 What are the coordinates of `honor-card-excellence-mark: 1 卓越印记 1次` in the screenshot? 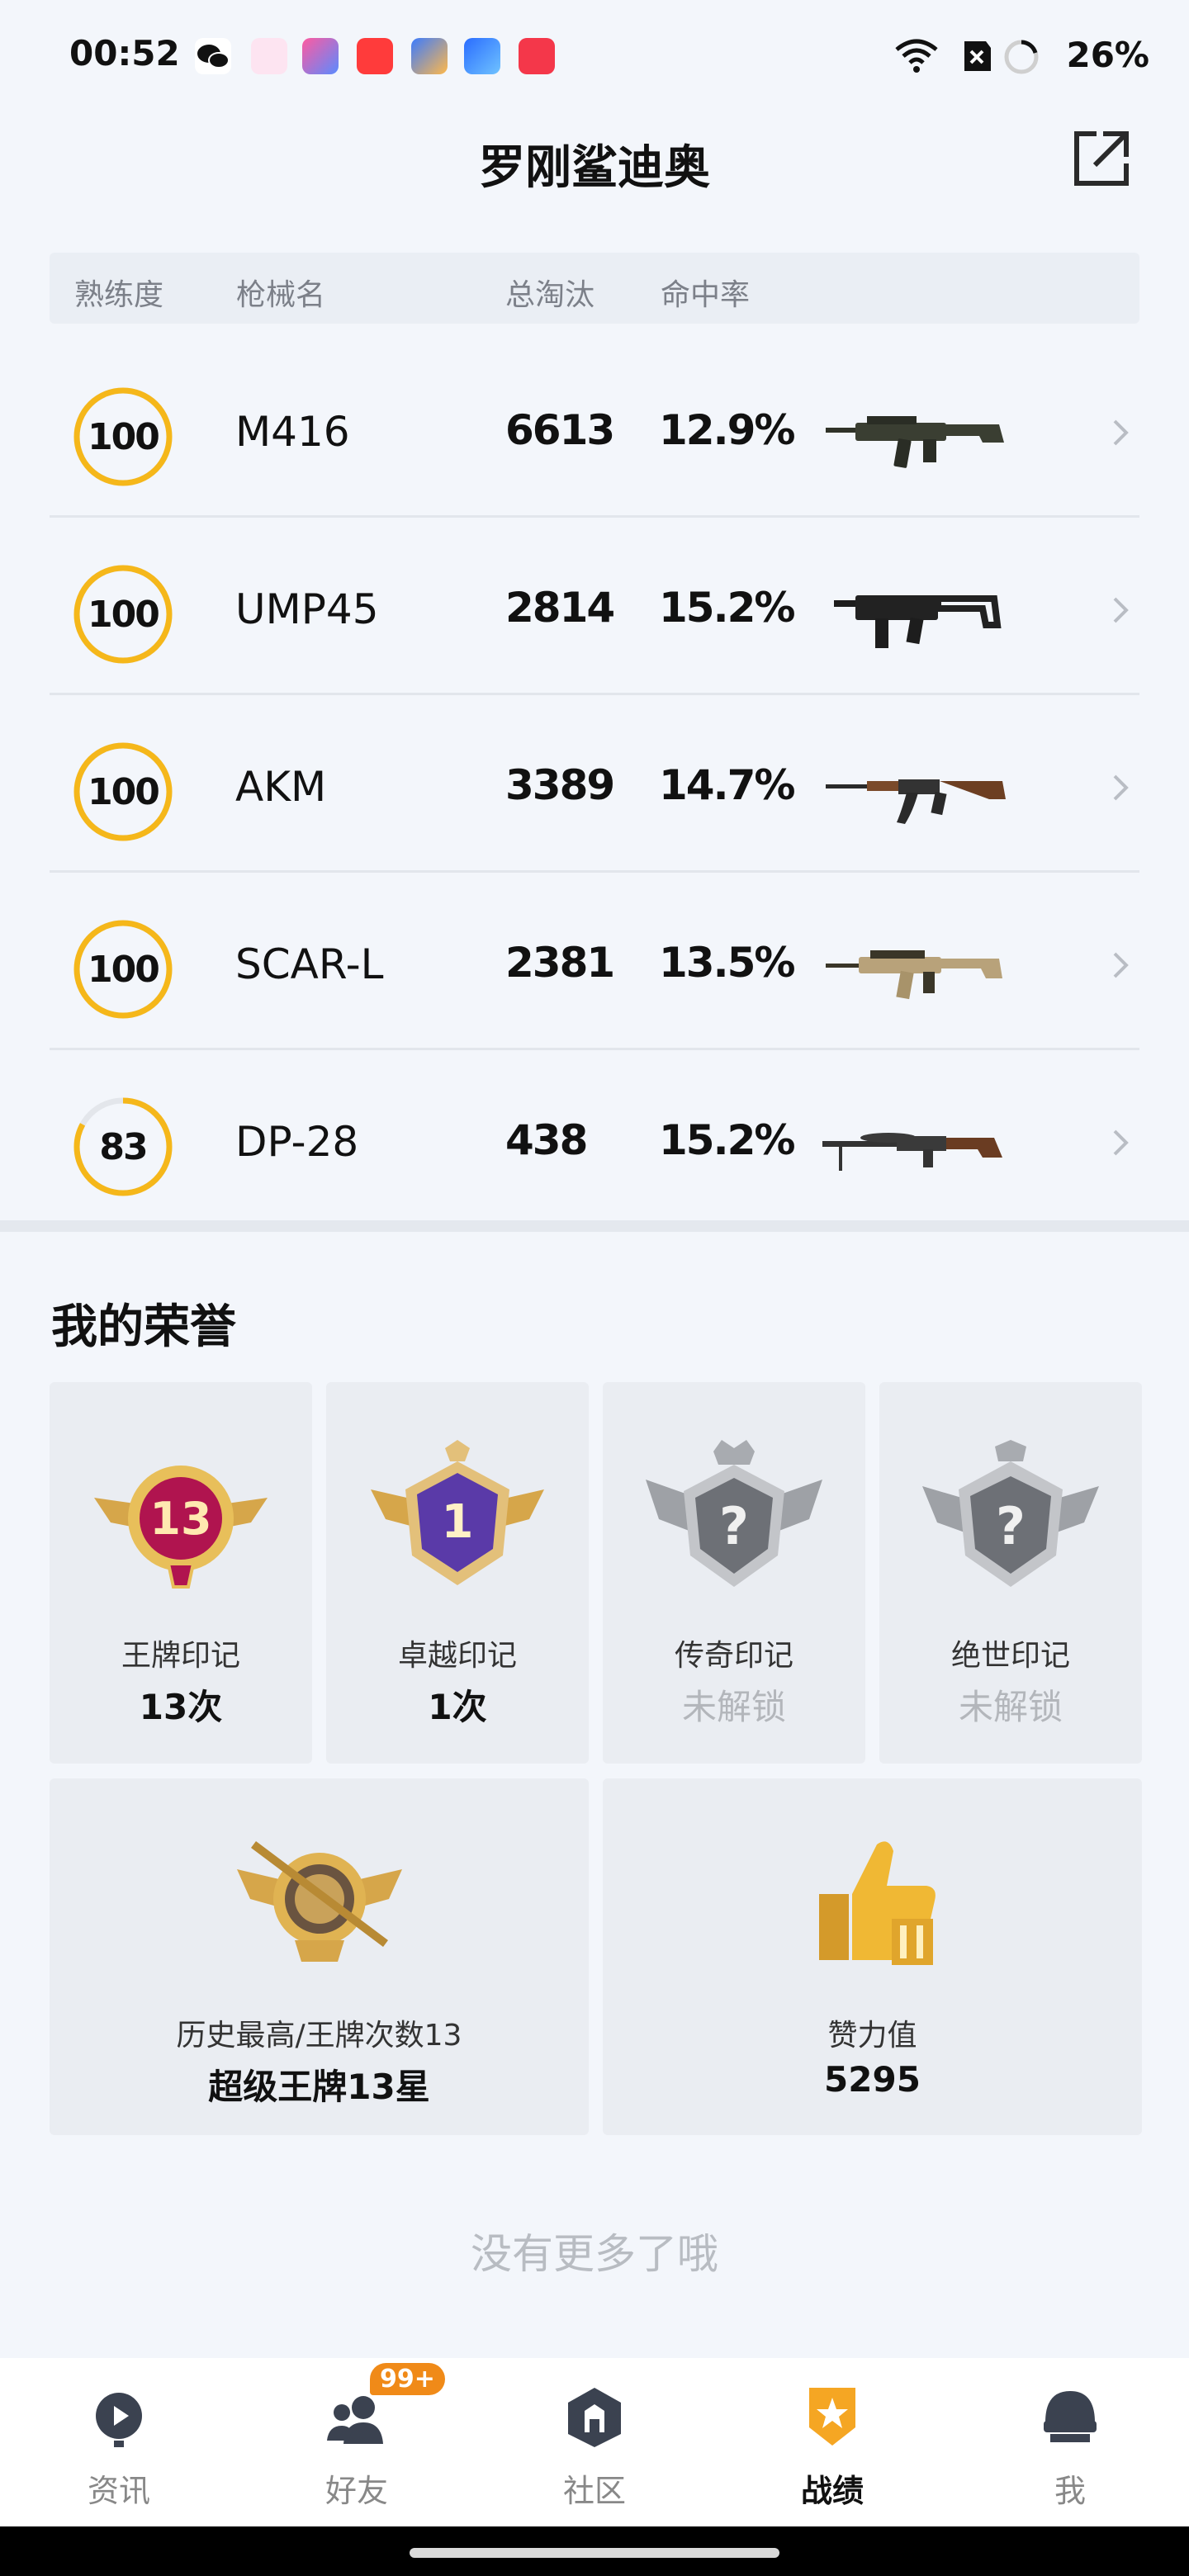 It's located at (457, 1573).